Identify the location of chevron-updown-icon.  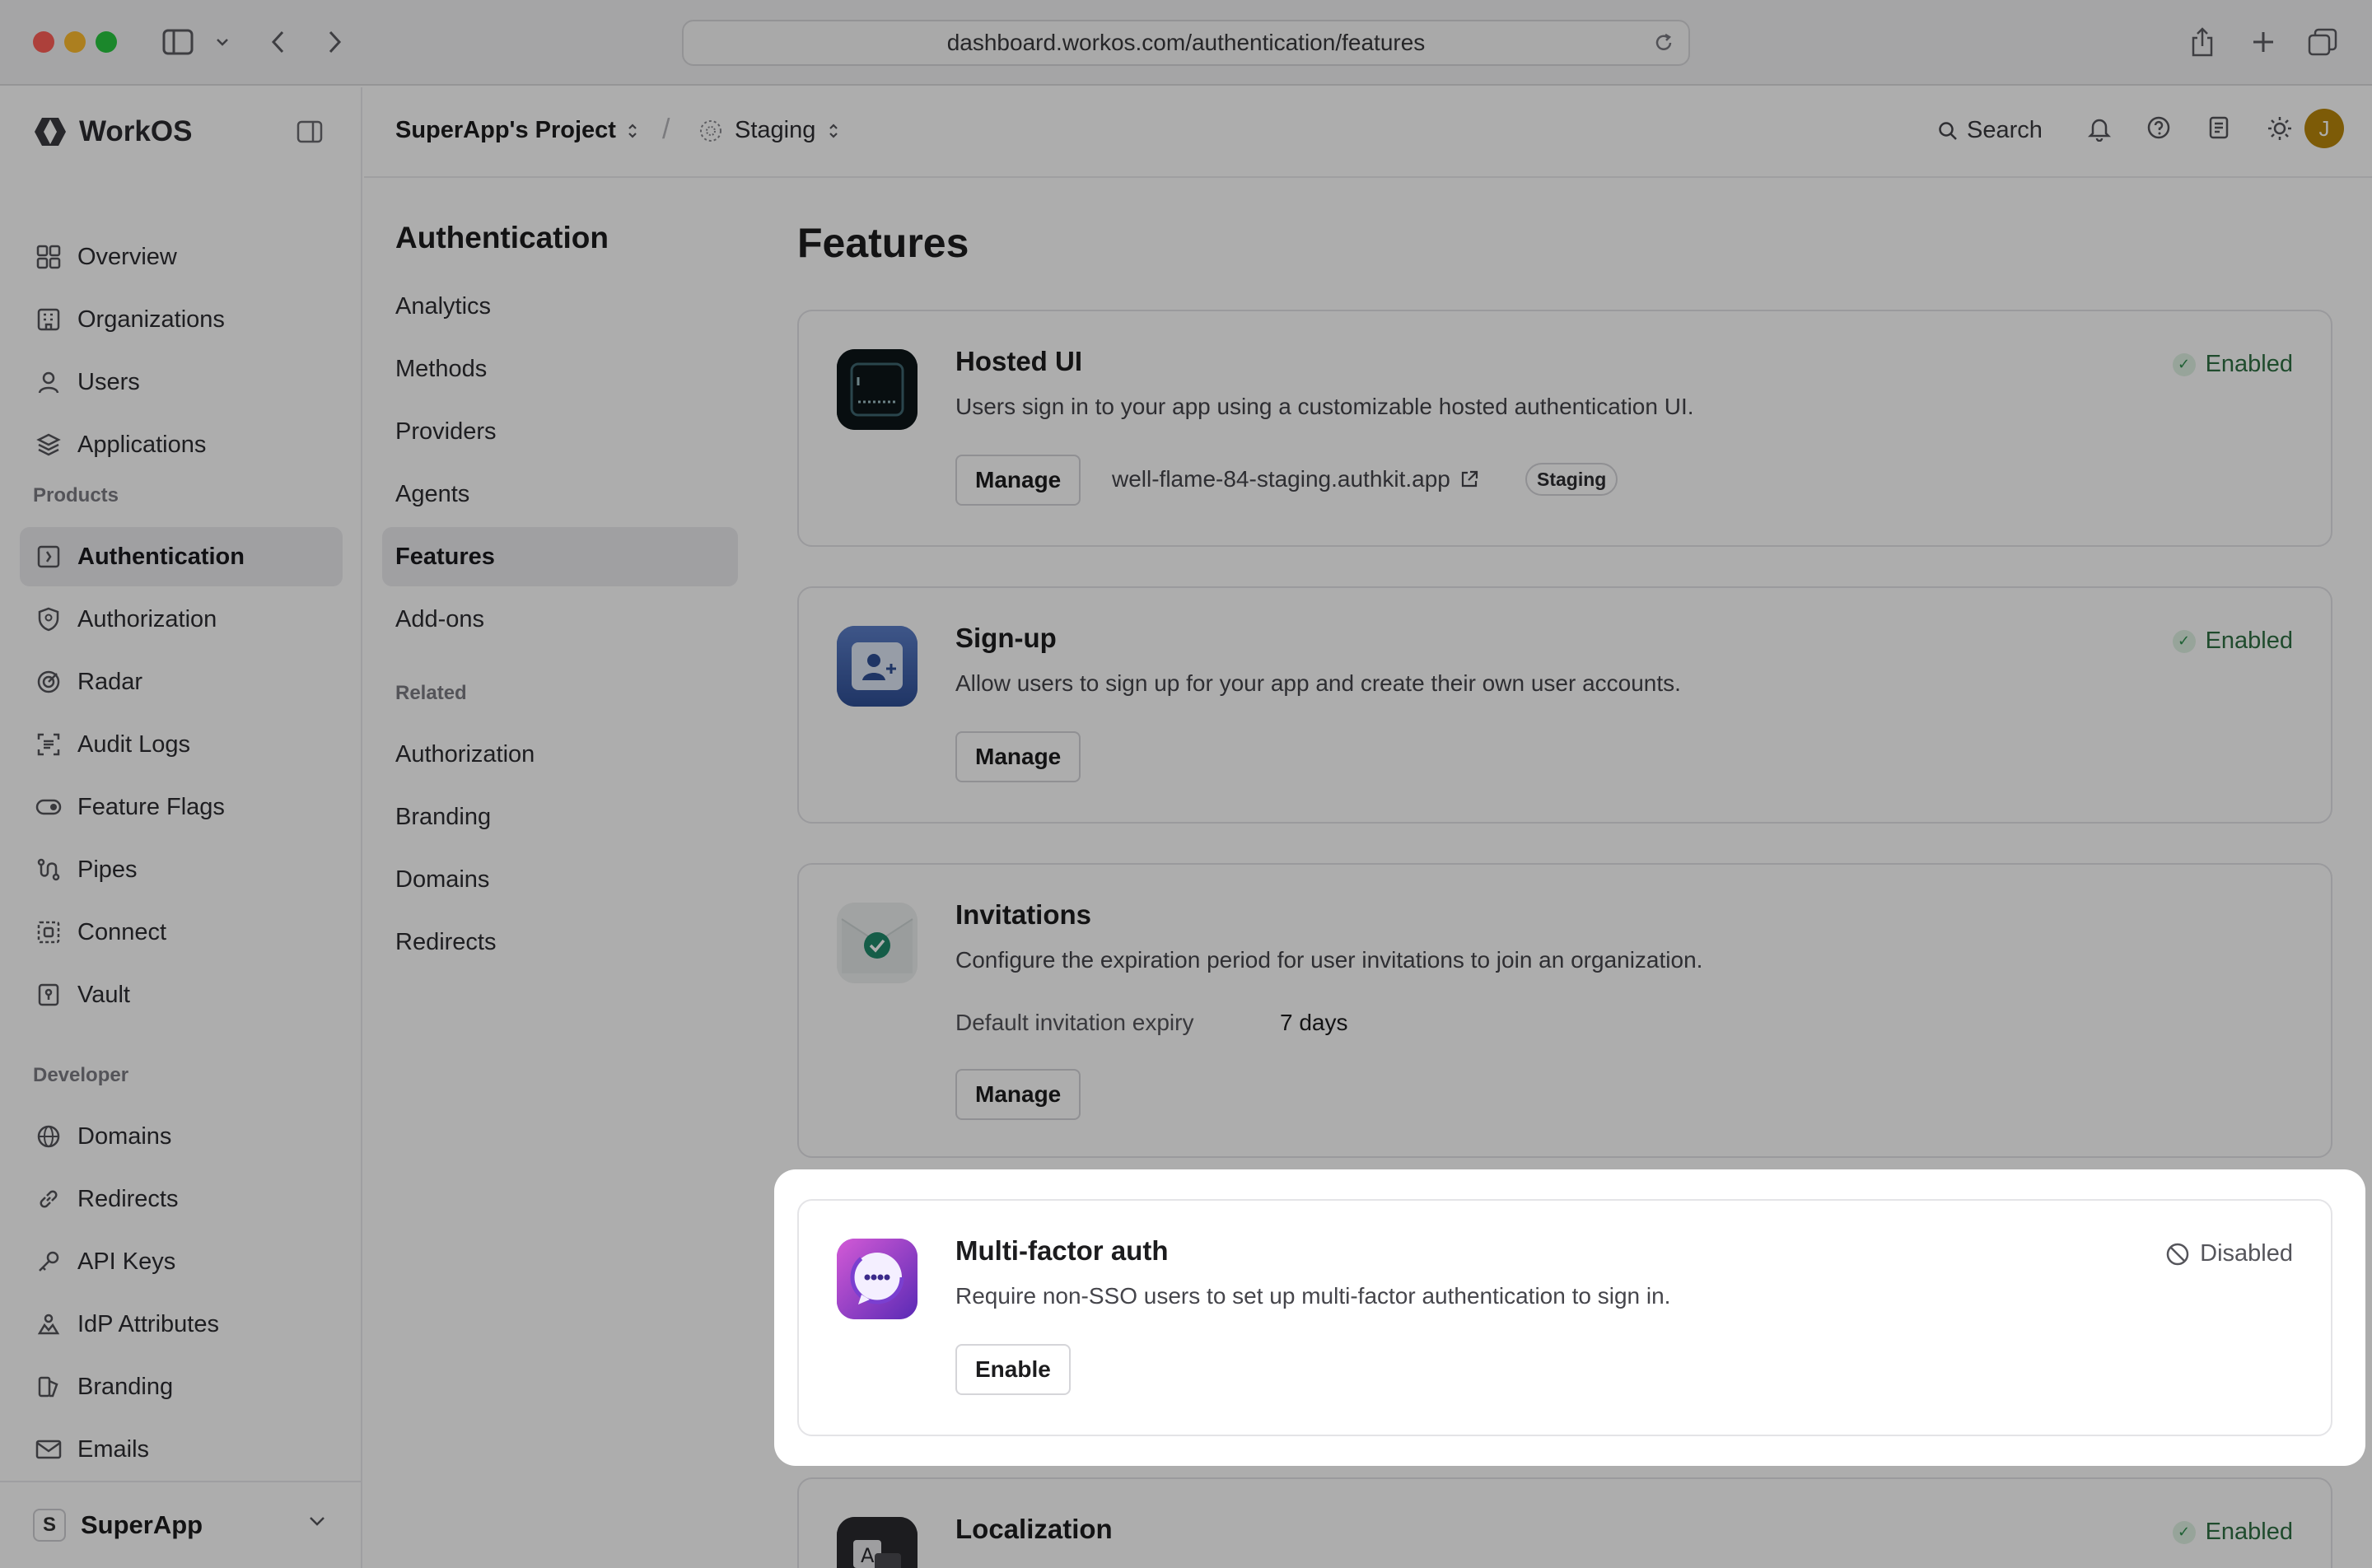
(833, 130).